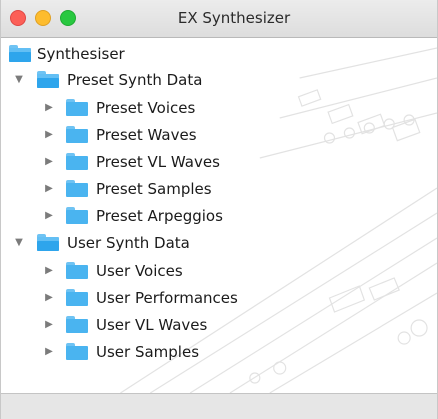  Describe the element at coordinates (219, 107) in the screenshot. I see `tree-item-preset-voices: ▶ Preset Voices` at that location.